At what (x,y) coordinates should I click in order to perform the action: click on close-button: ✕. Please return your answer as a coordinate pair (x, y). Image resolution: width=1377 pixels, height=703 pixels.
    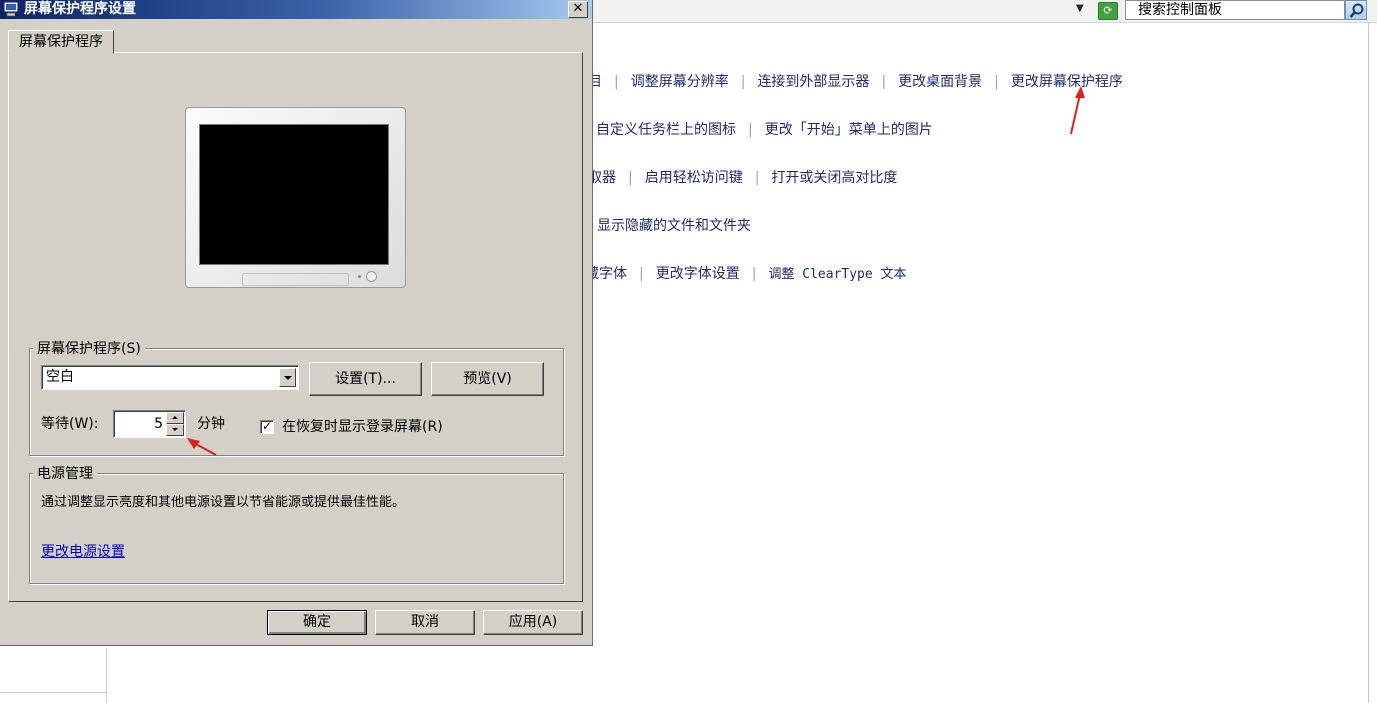
    Looking at the image, I should click on (578, 9).